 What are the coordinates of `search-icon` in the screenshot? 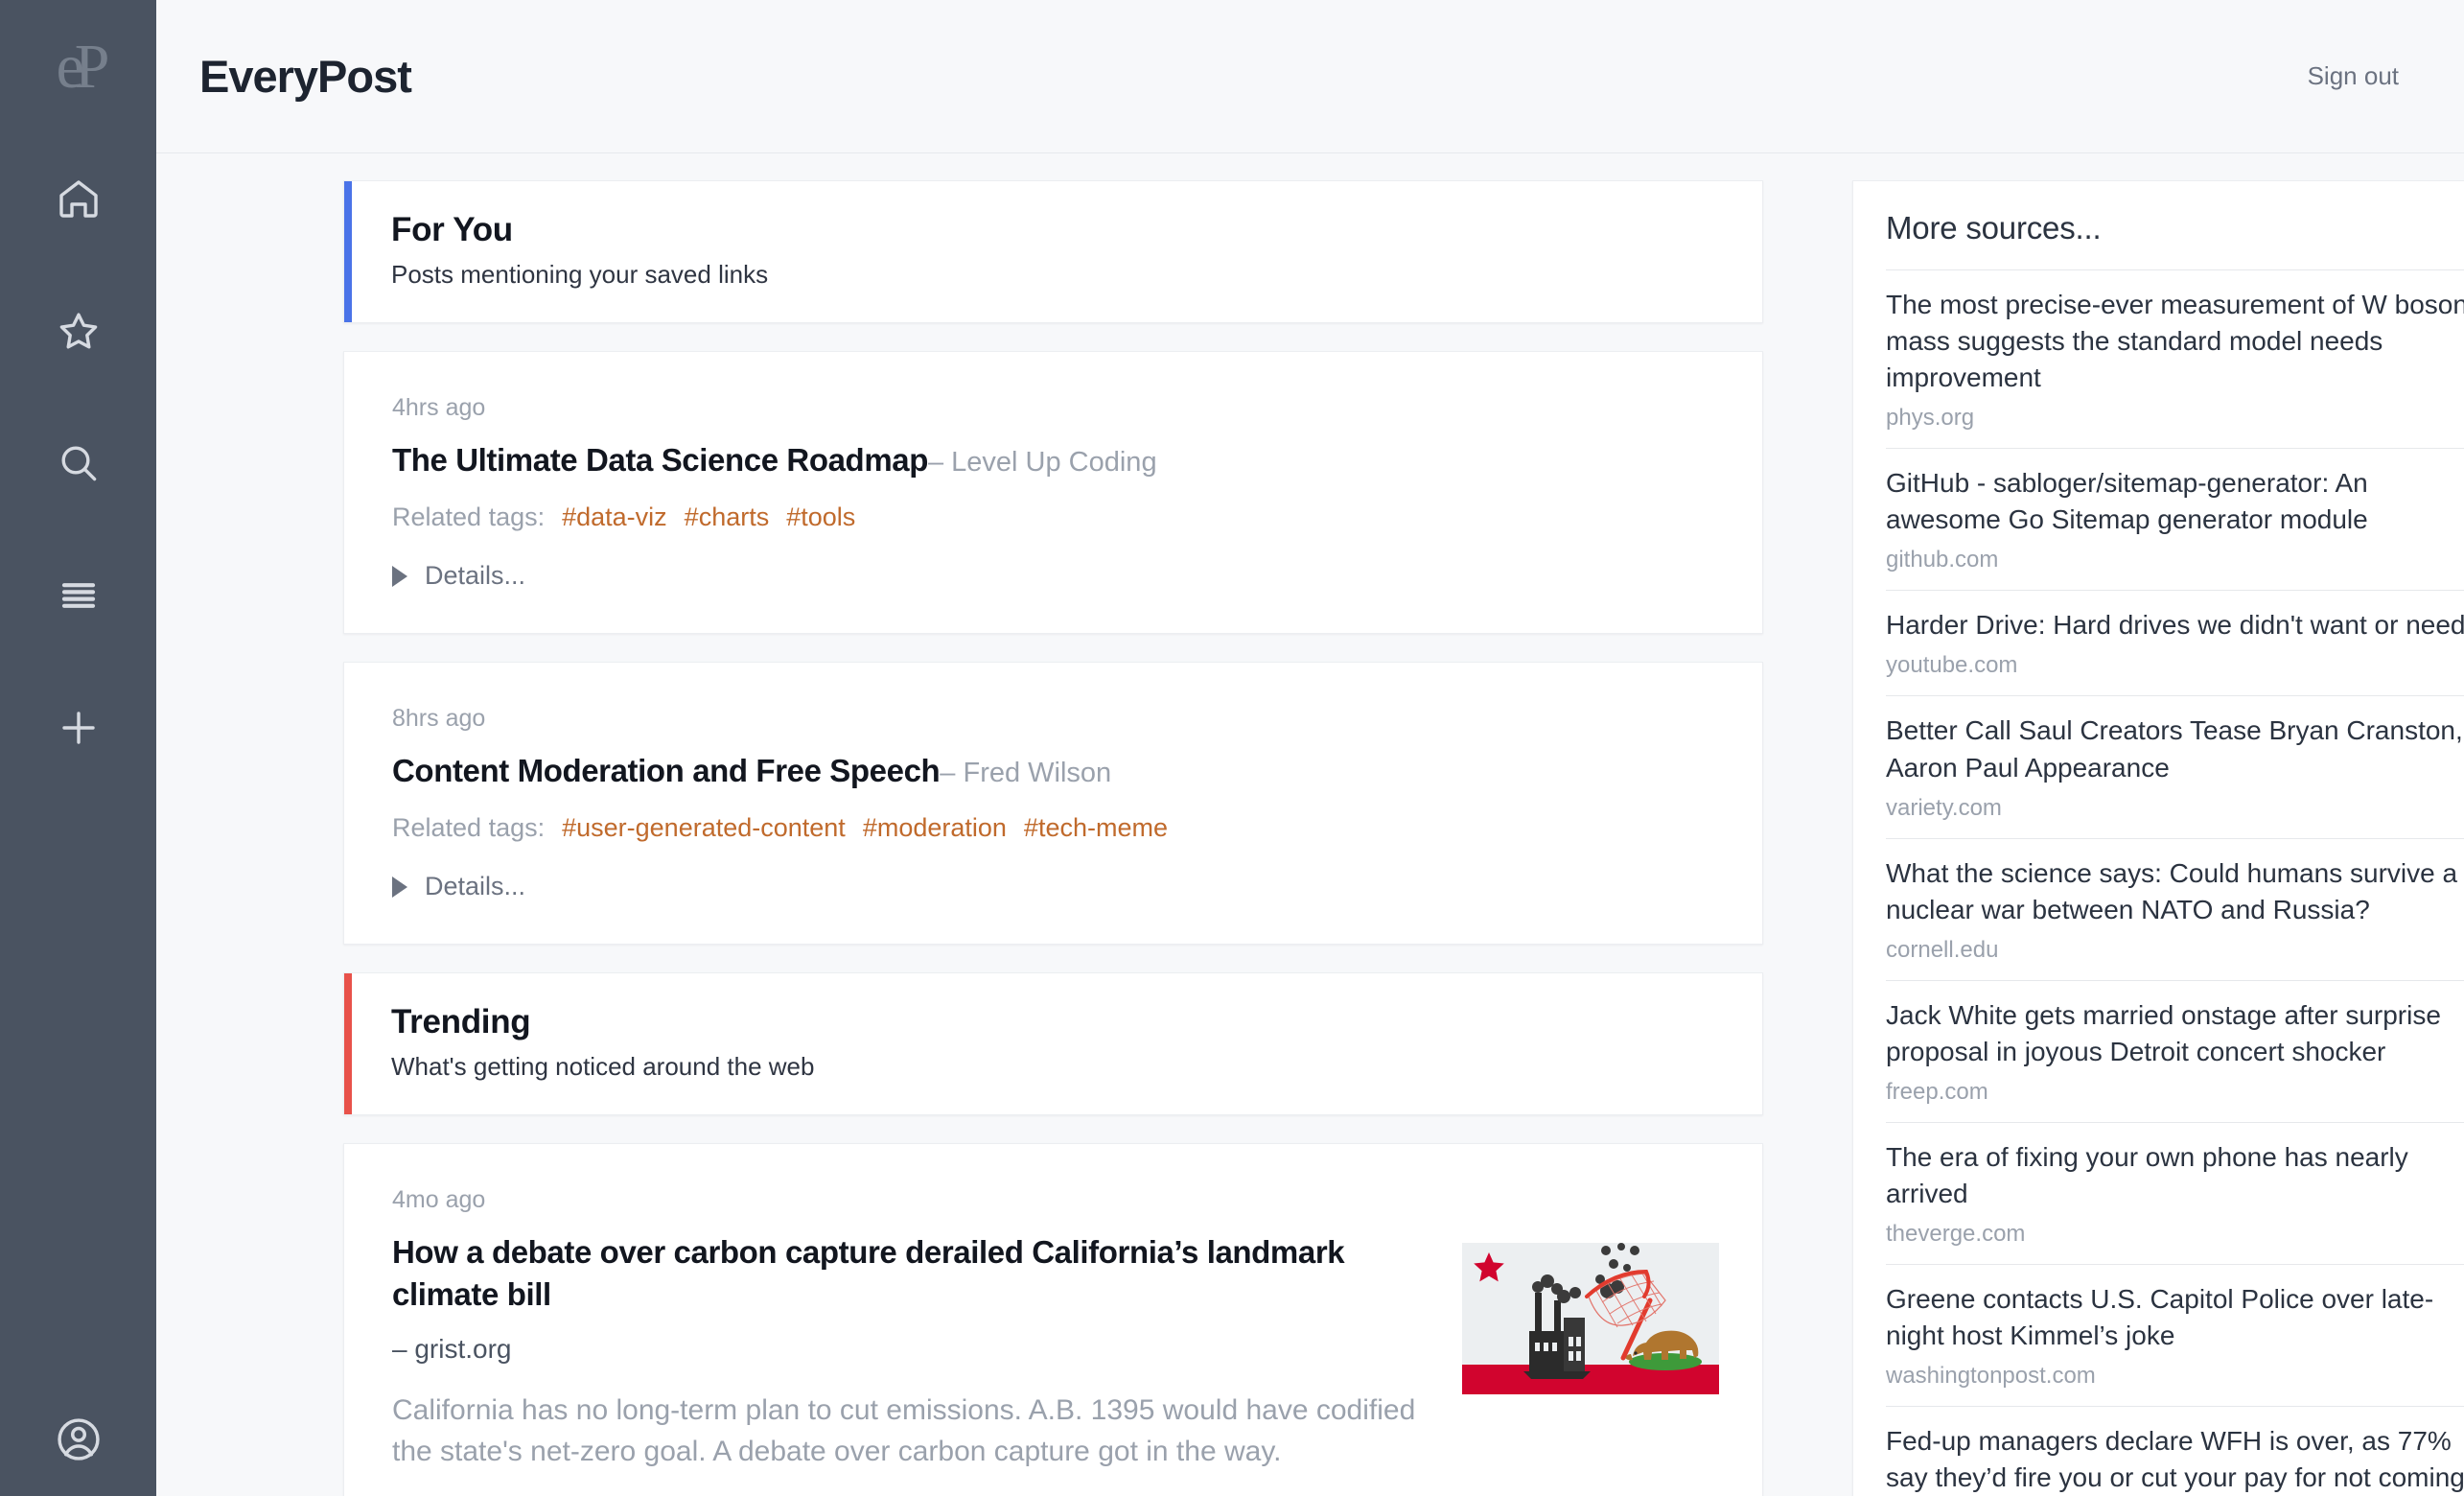 It's located at (79, 463).